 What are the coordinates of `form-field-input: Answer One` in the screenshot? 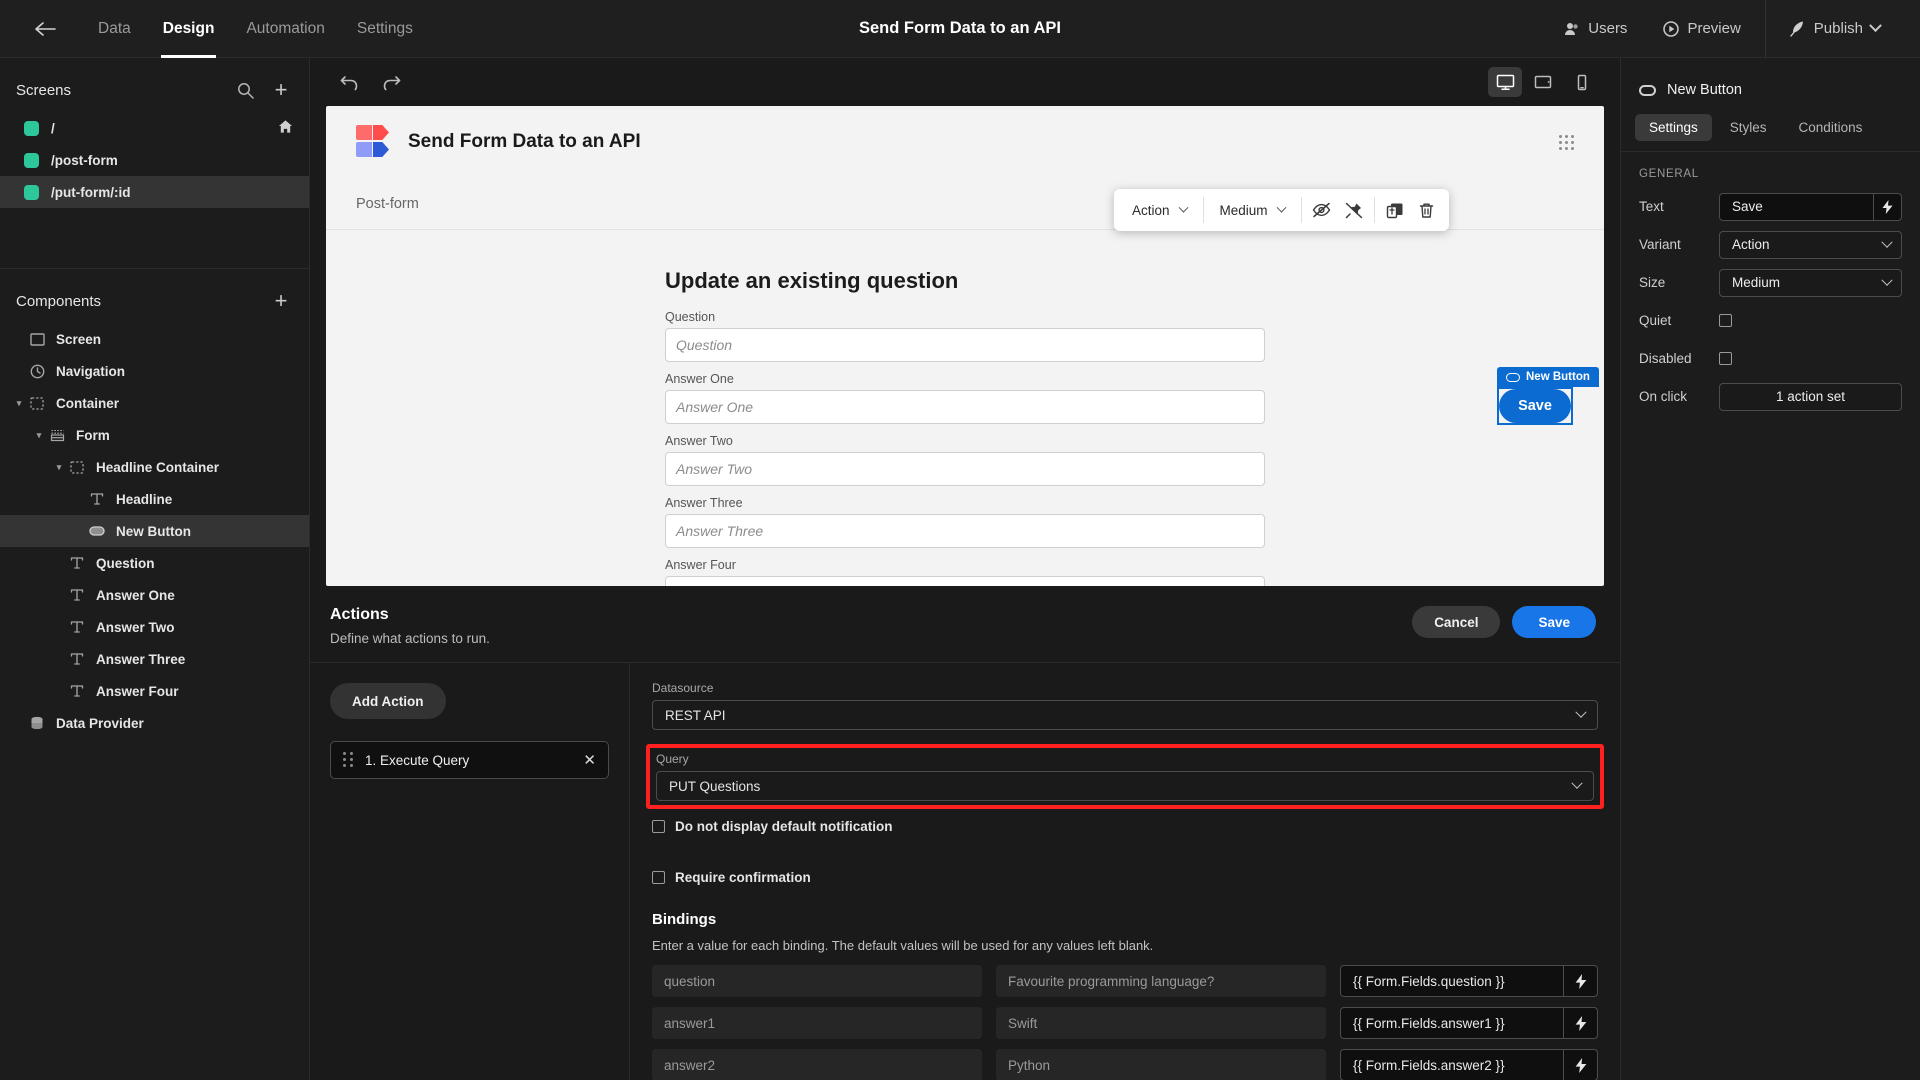 It's located at (965, 407).